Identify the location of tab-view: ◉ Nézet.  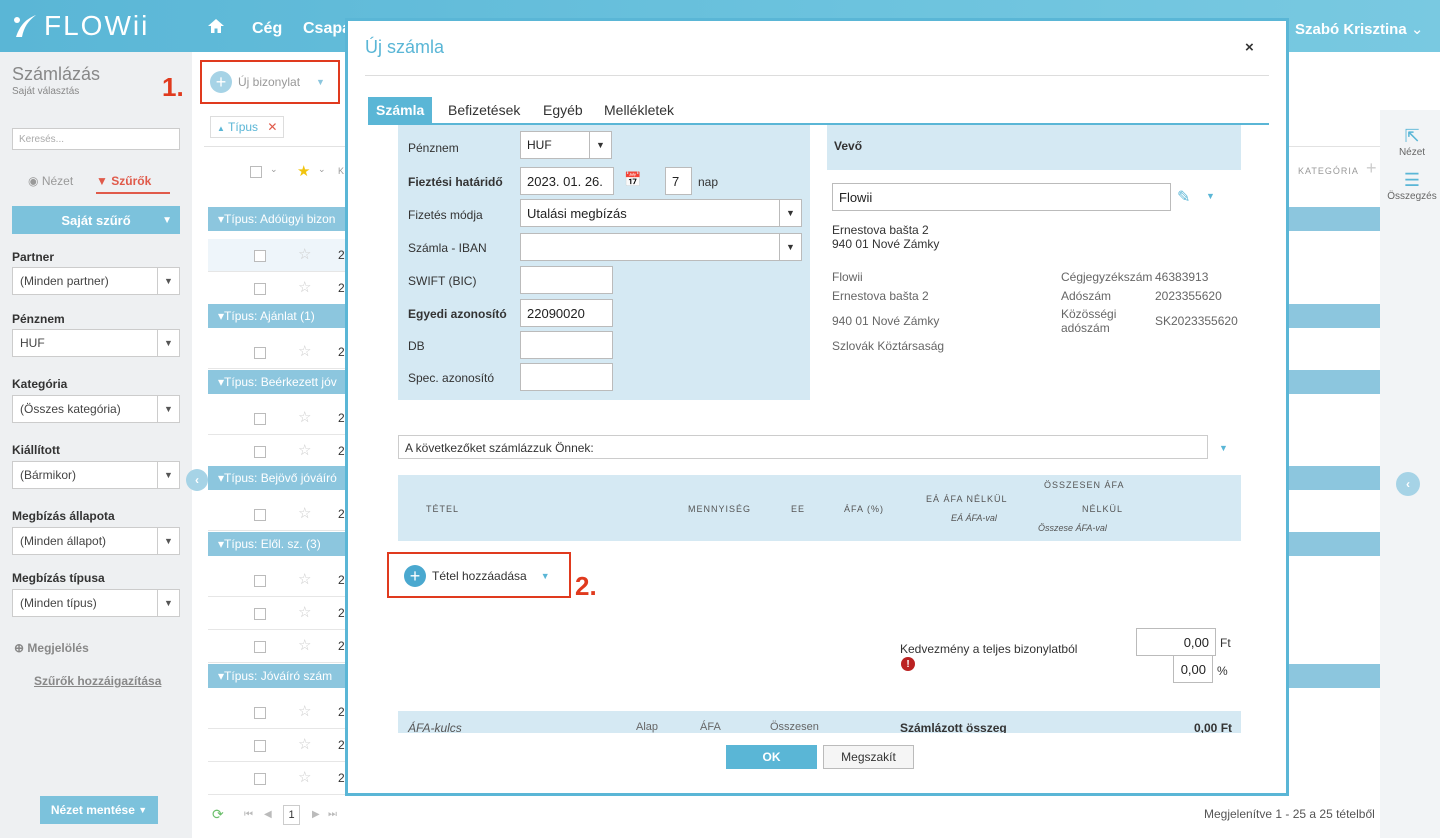
(50, 181).